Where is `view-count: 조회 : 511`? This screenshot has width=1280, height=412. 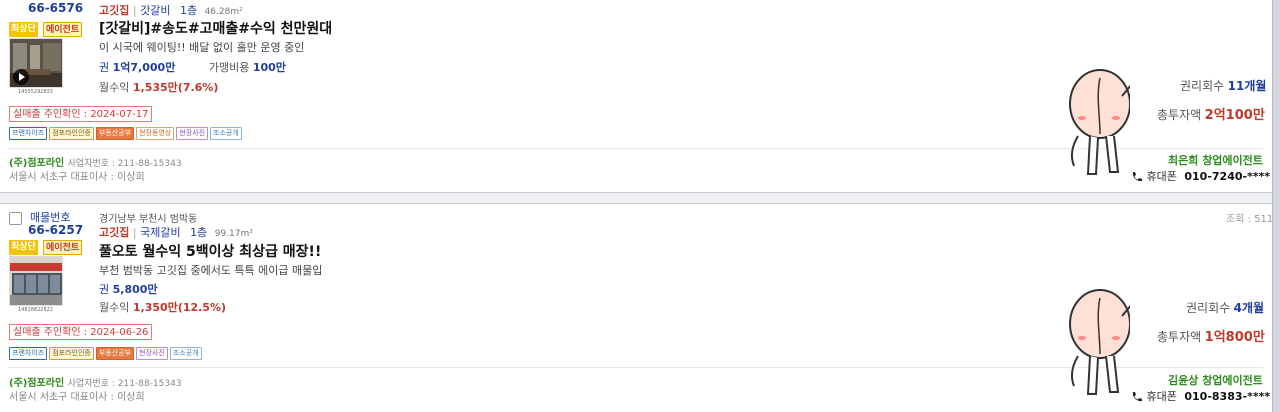 view-count: 조회 : 511 is located at coordinates (1250, 219).